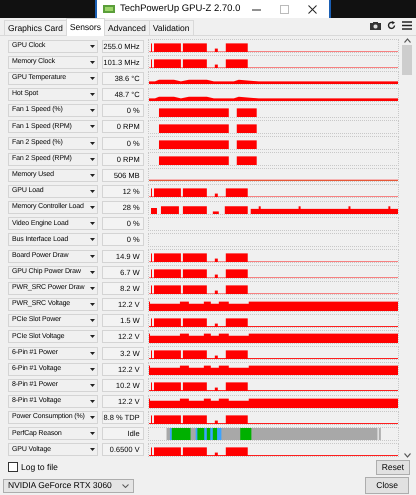  I want to click on tab: Validation, so click(171, 27).